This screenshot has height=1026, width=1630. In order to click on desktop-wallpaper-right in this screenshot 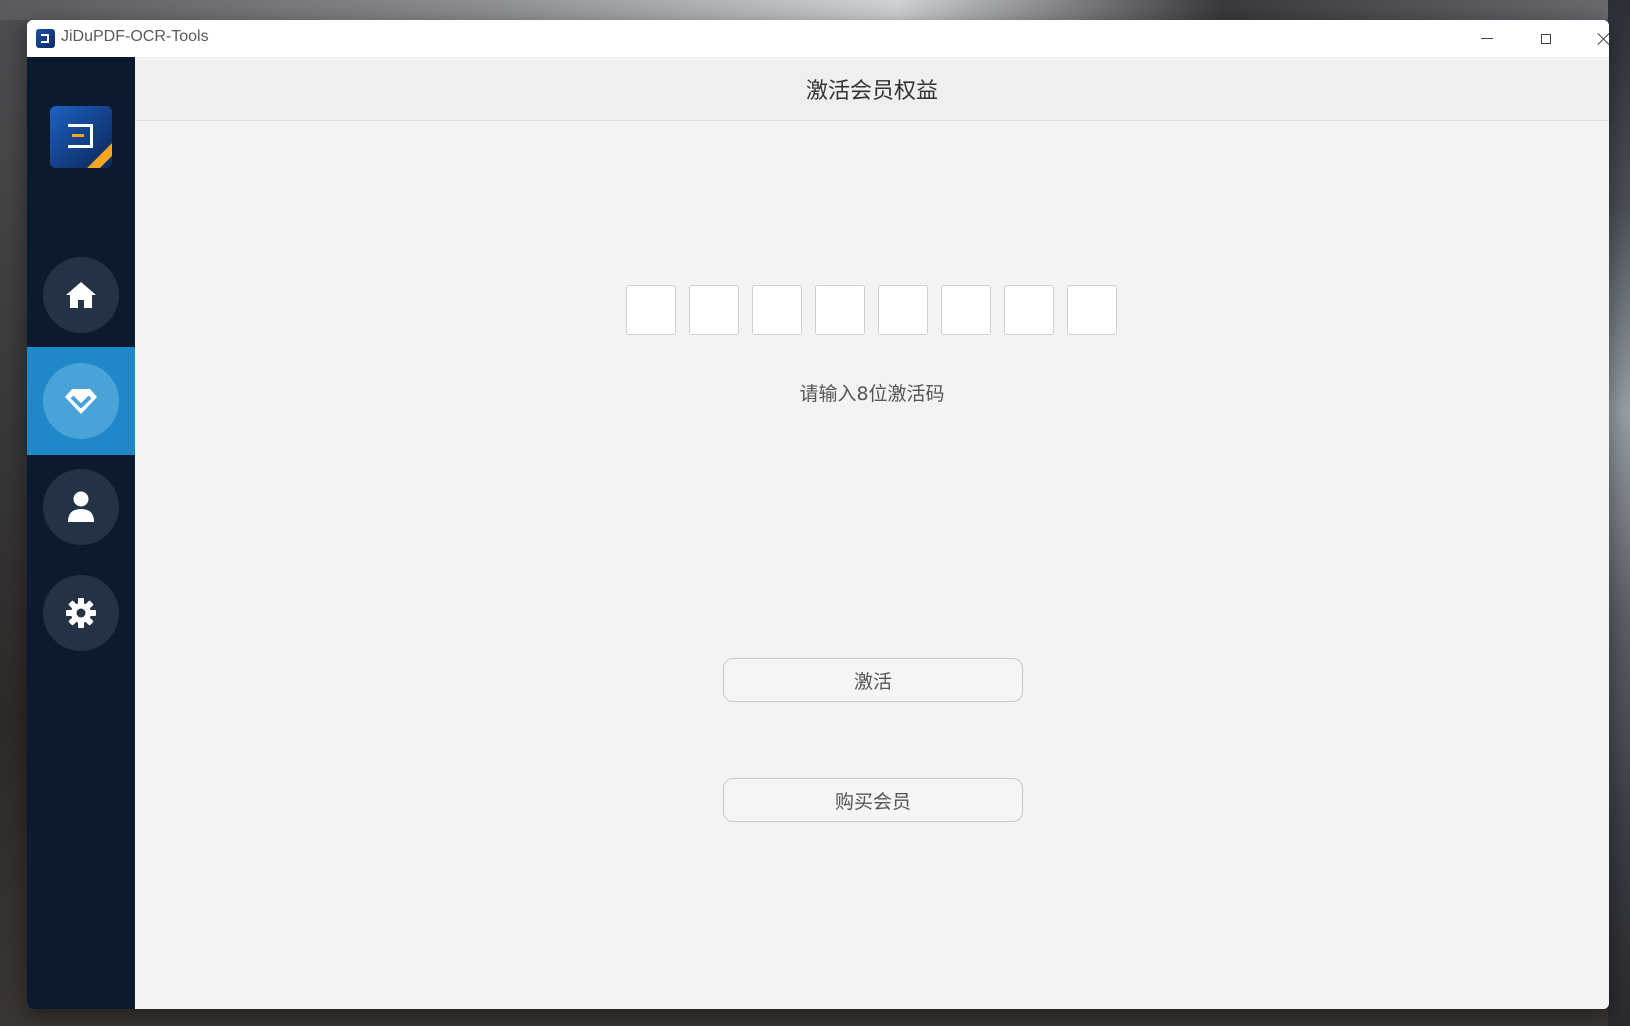, I will do `click(1619, 513)`.